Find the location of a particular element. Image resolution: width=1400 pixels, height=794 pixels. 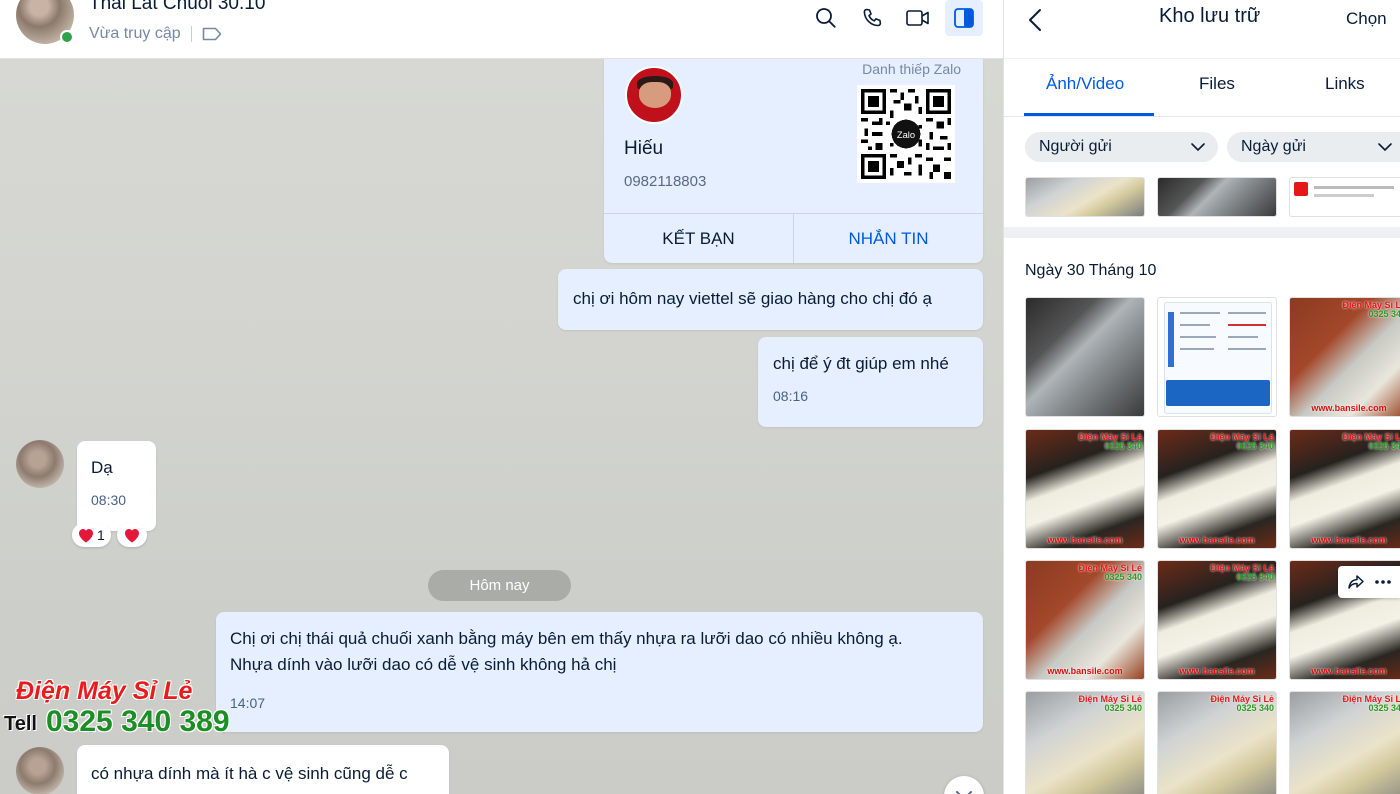

conversation-title: Thái Lát Chuối 30.10 is located at coordinates (177, 7).